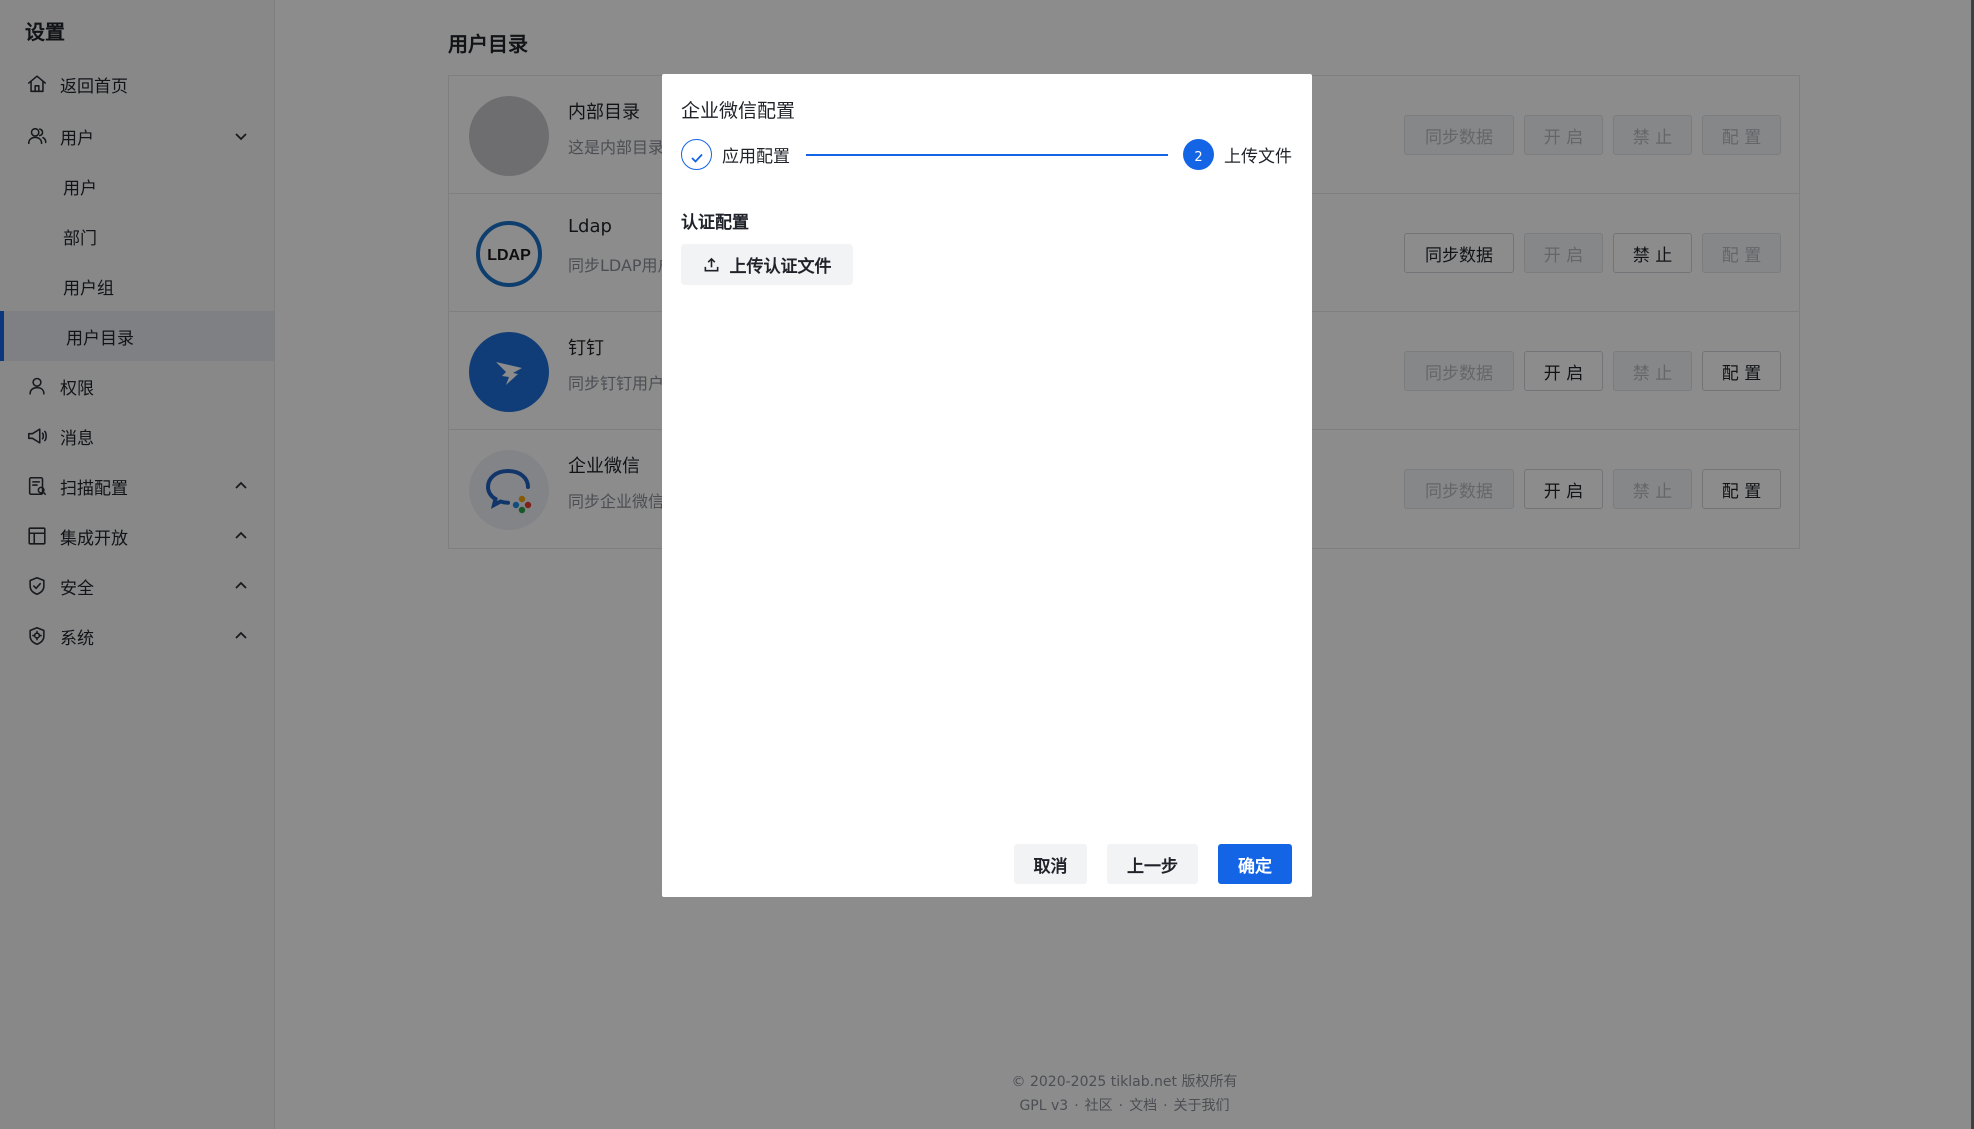 The image size is (1974, 1129). I want to click on step-label: 应用配置, so click(756, 157).